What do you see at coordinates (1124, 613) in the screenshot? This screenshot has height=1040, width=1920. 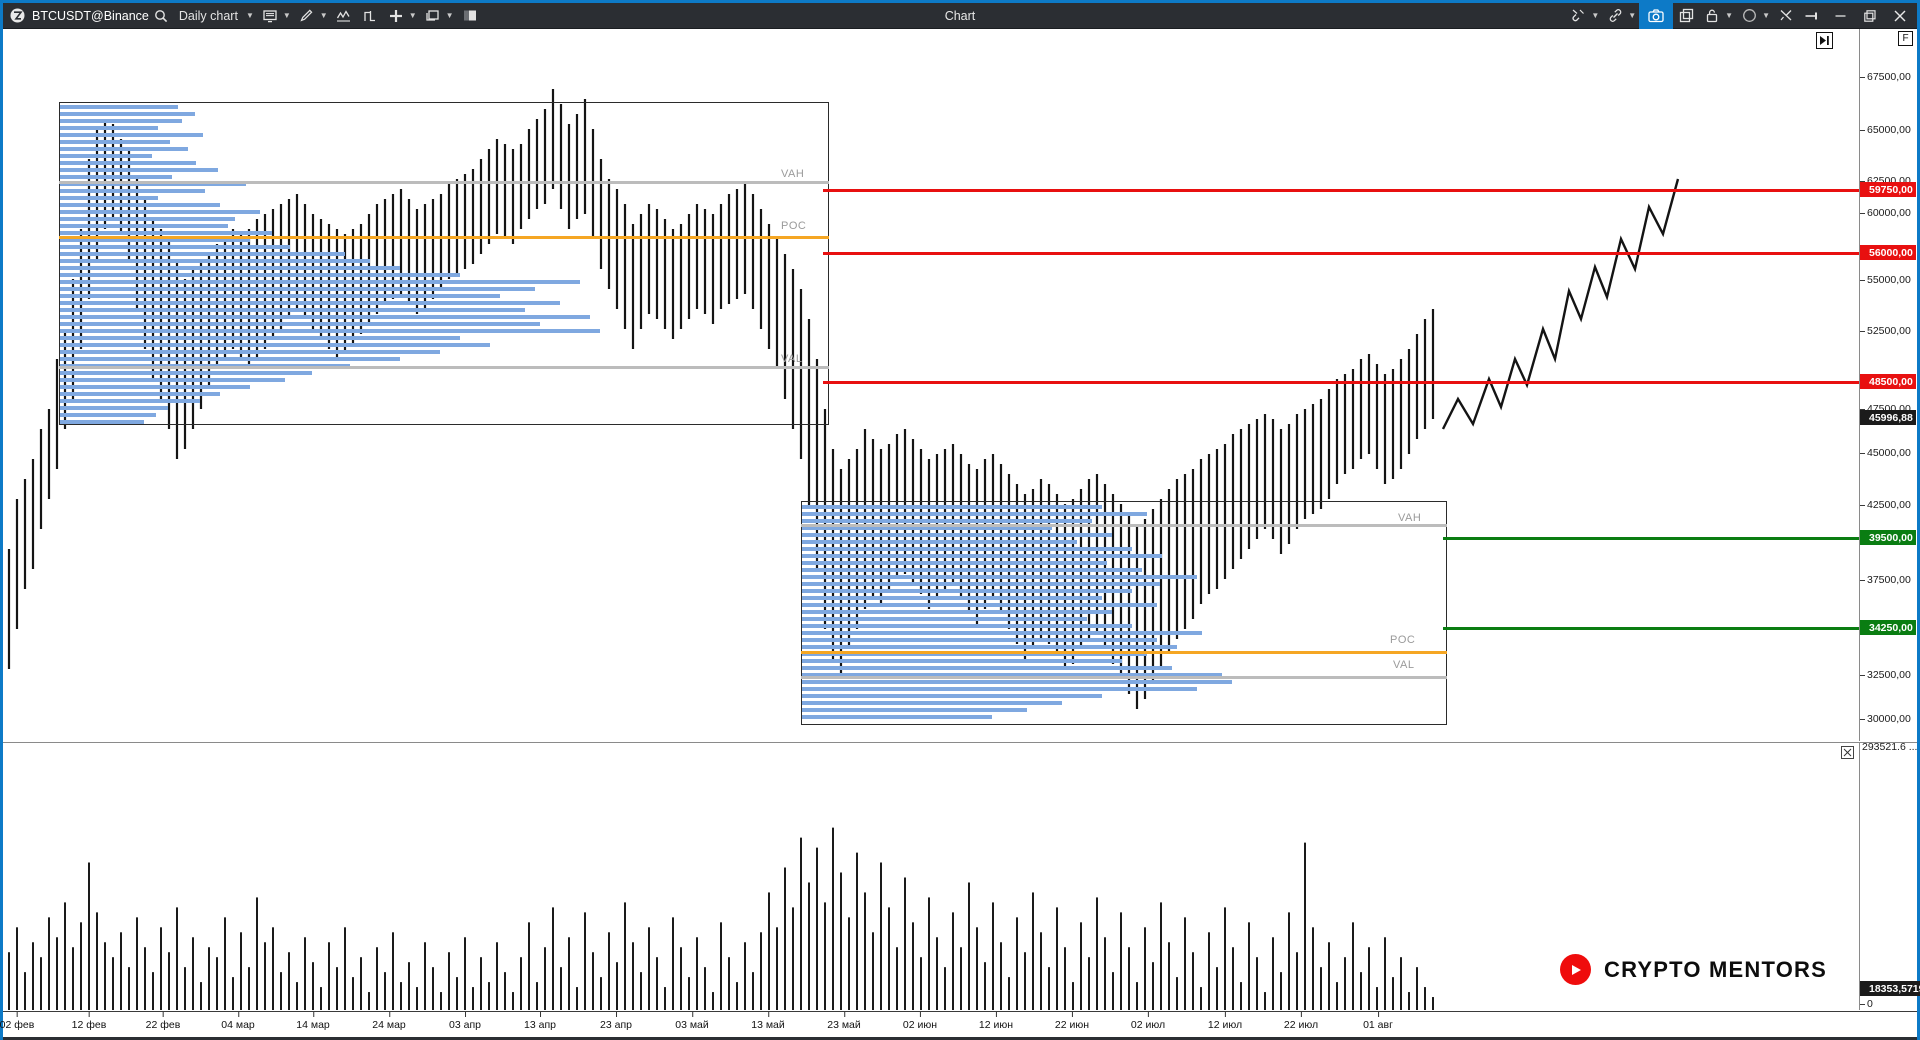 I see `lower-volume-profile-bars` at bounding box center [1124, 613].